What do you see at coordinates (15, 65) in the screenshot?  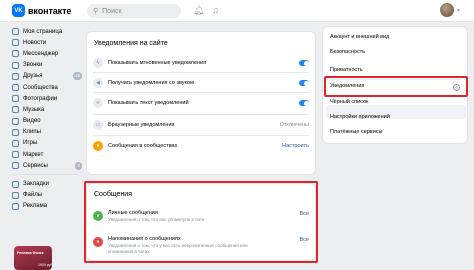 I see `phone-icon` at bounding box center [15, 65].